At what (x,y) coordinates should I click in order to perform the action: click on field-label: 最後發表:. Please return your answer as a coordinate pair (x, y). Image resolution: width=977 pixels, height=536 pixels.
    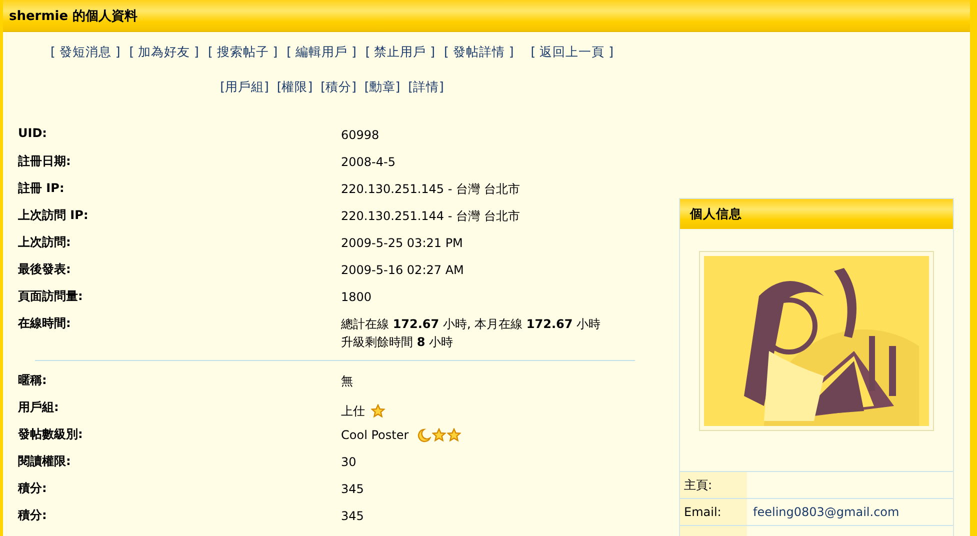
    Looking at the image, I should click on (45, 269).